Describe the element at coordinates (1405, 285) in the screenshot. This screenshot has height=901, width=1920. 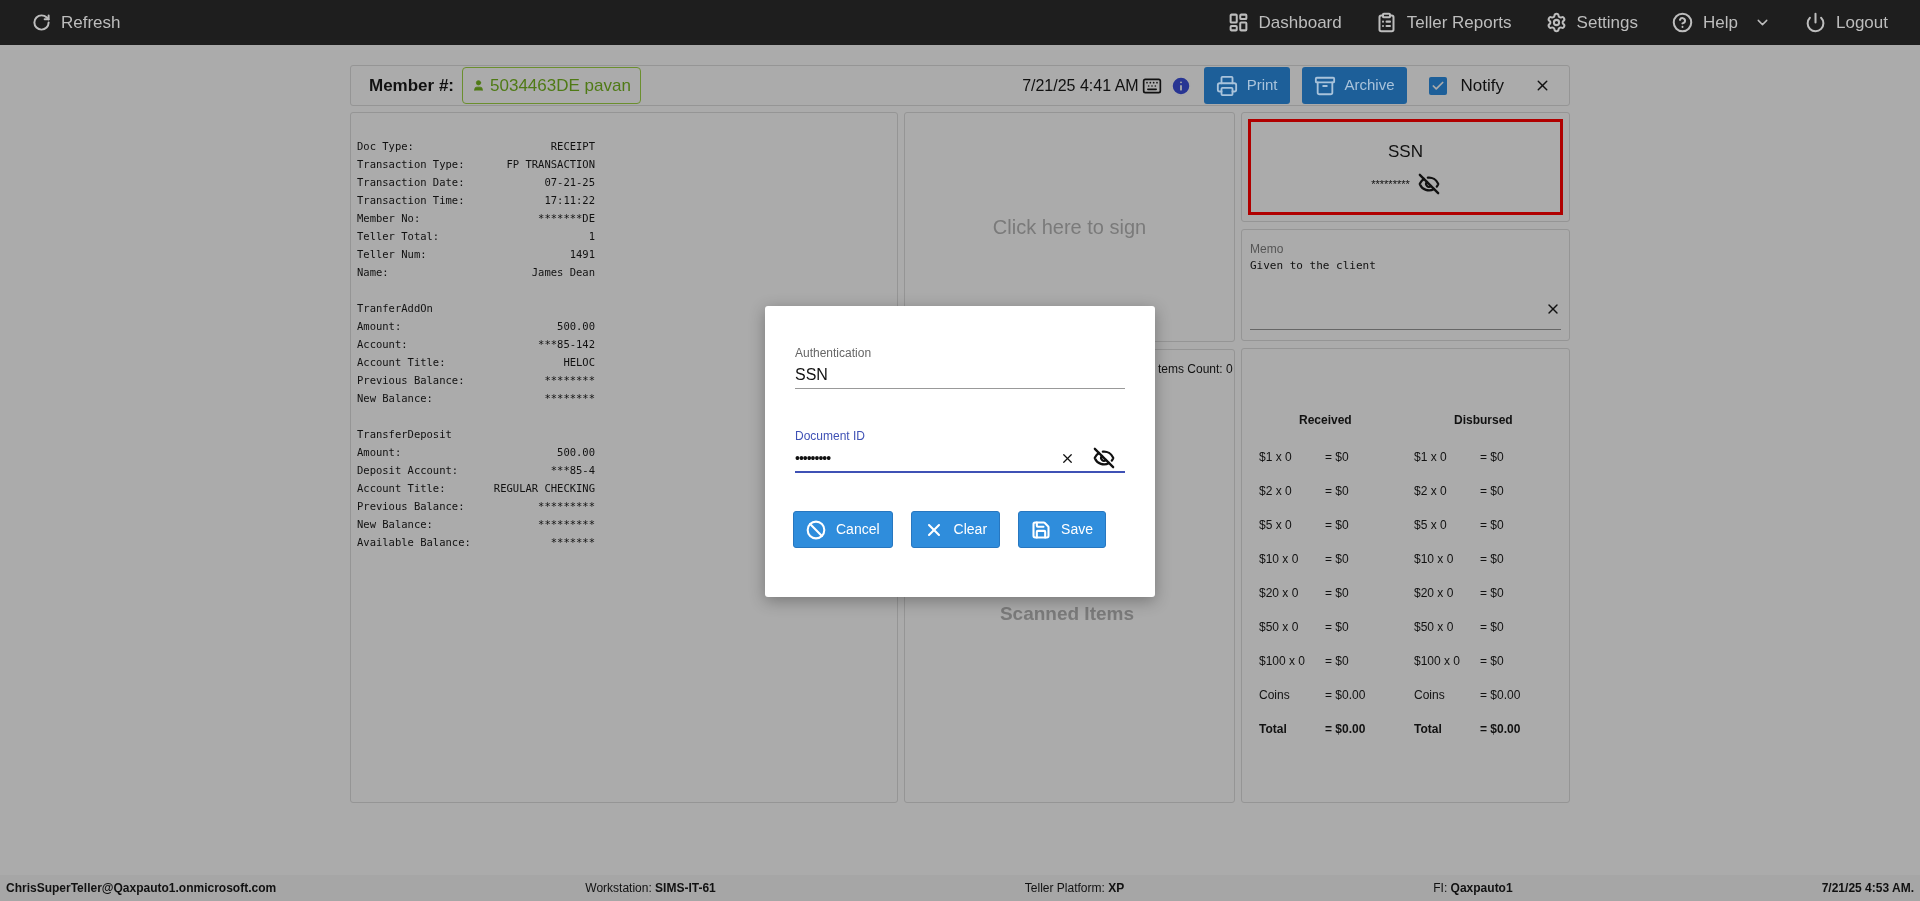
I see `memo-field: Memo Given to the client` at that location.